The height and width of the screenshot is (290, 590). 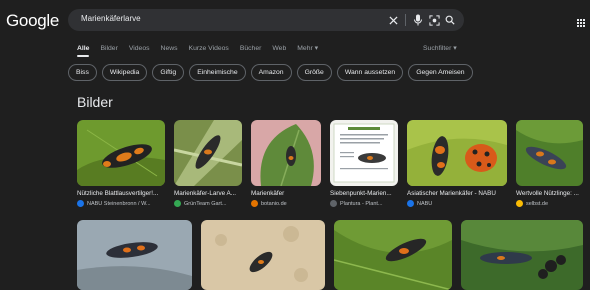 I want to click on images-section-title: Bilder, so click(x=95, y=102).